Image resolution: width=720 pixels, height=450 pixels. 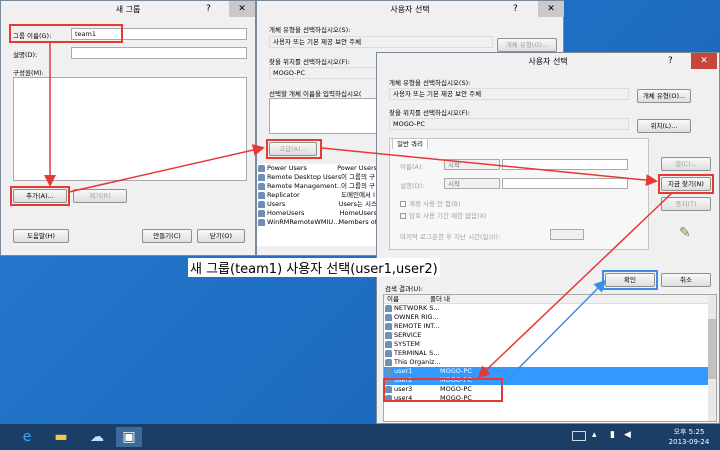 What do you see at coordinates (357, 222) in the screenshot?
I see `item-description: Members of` at bounding box center [357, 222].